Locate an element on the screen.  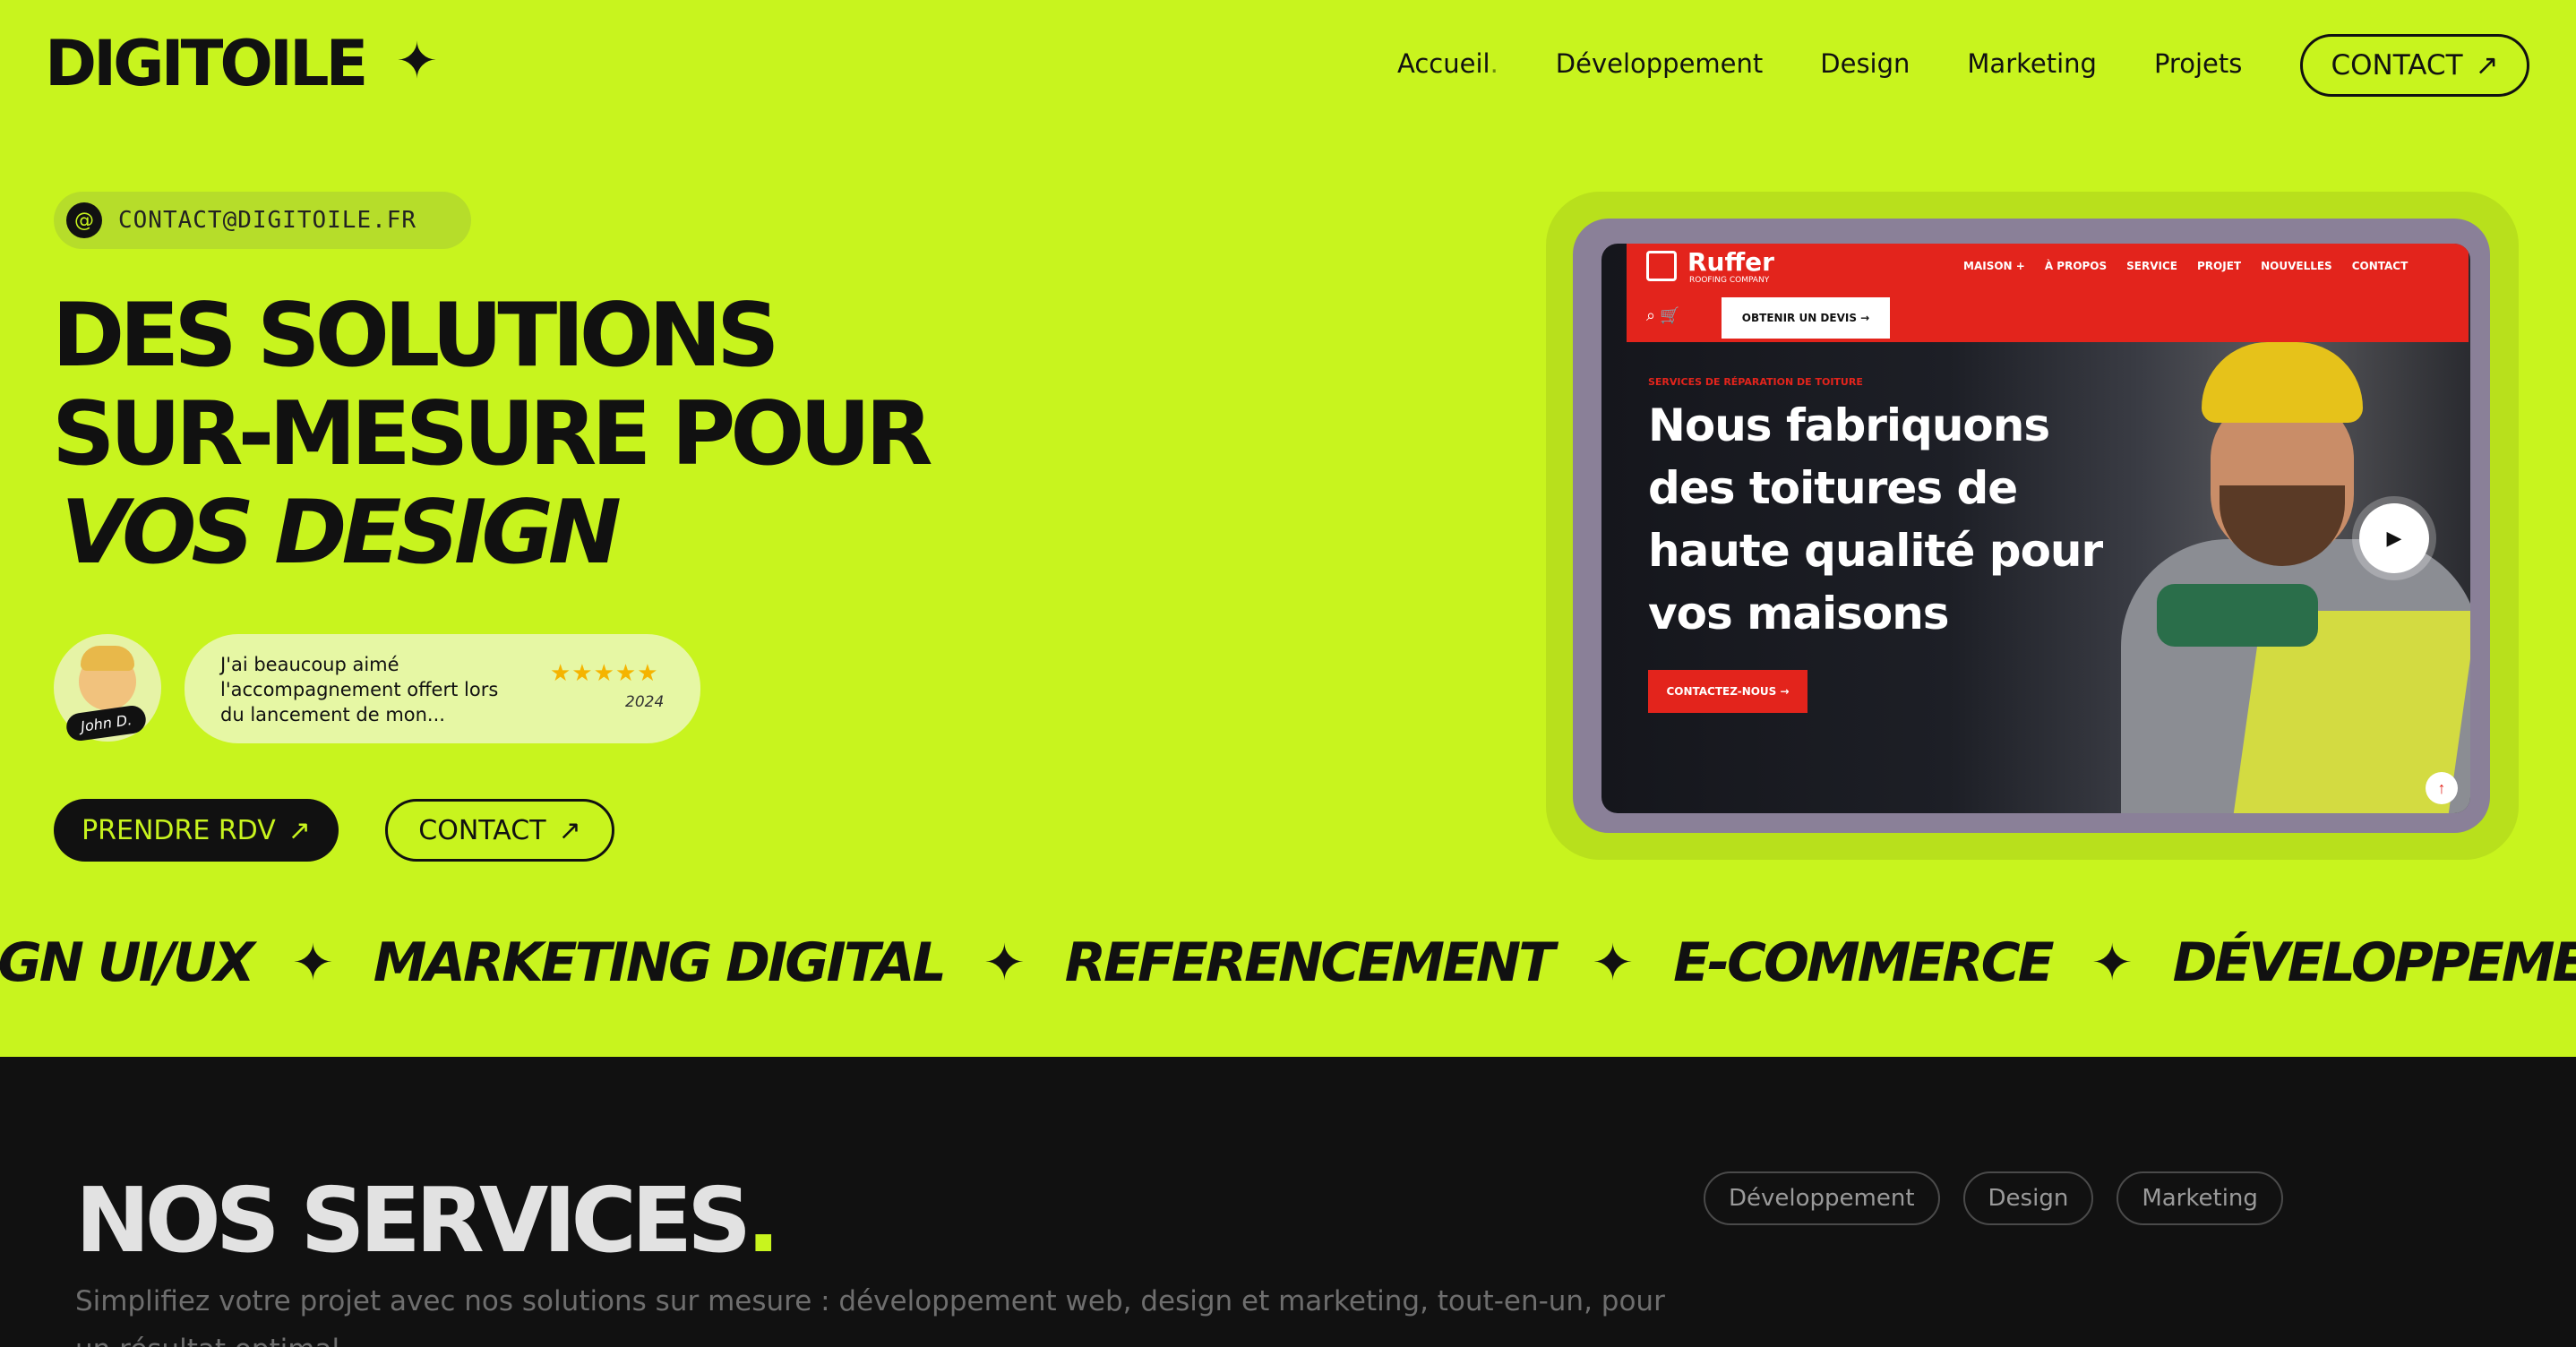
worker-image is located at coordinates (2286, 578).